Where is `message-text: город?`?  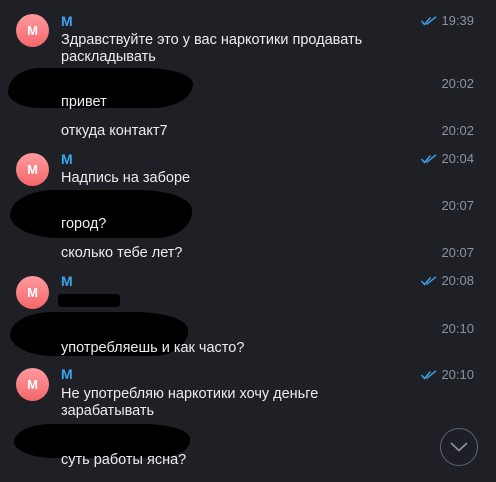 message-text: город? is located at coordinates (84, 224).